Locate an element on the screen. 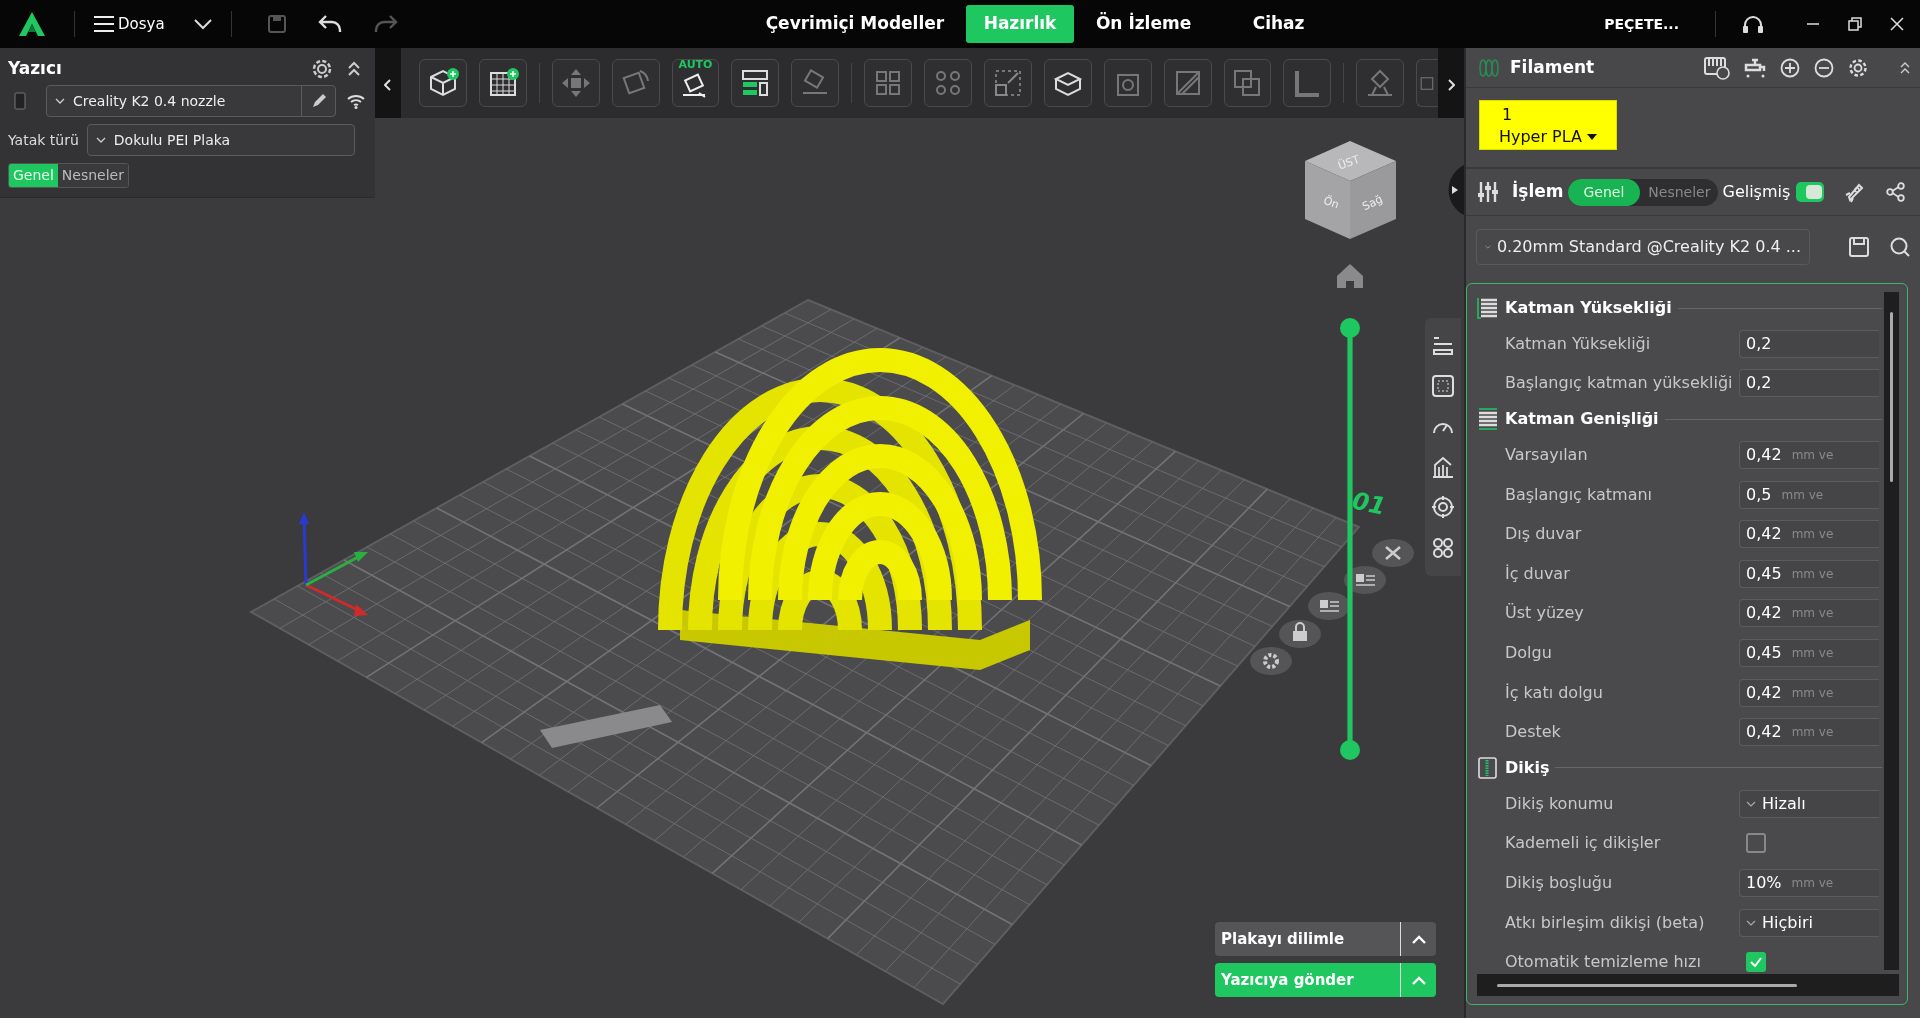 The image size is (1920, 1018). check-icon is located at coordinates (1756, 962).